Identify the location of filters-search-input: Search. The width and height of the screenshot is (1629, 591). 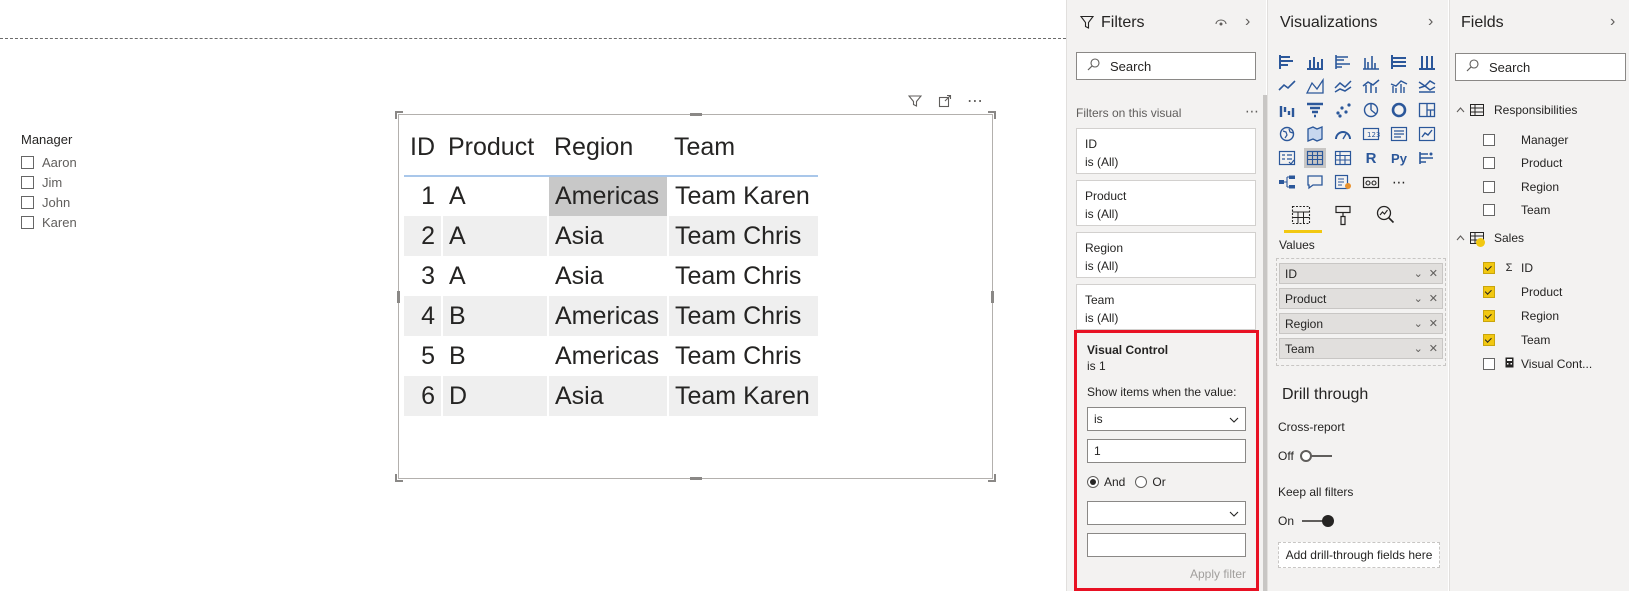
(1166, 66).